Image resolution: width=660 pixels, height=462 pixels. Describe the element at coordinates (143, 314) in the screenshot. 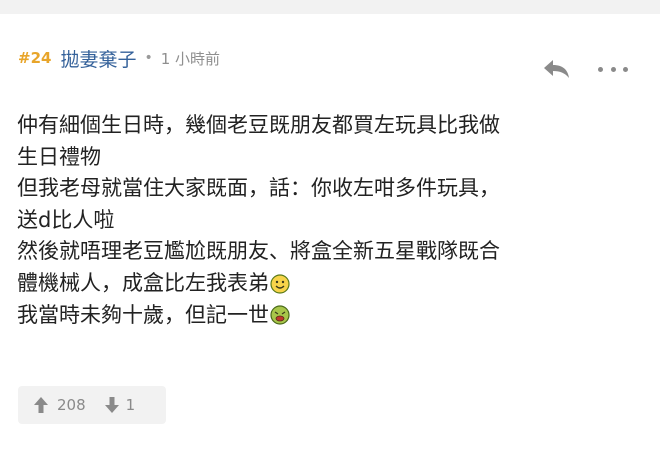

I see `content-text: 我當時未夠十歲，但記一世` at that location.